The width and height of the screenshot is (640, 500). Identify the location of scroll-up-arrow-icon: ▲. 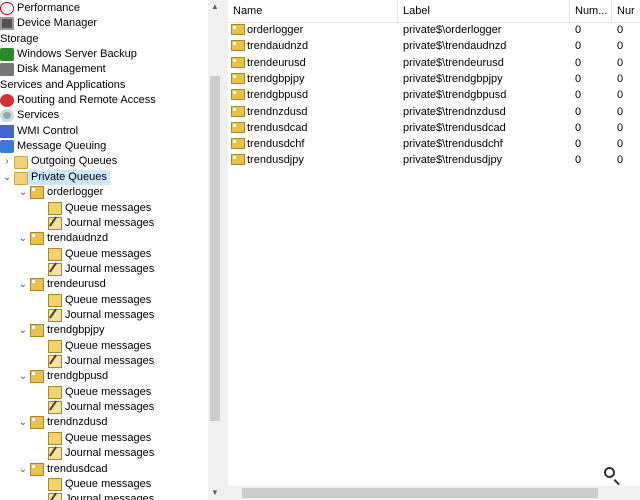
(215, 7).